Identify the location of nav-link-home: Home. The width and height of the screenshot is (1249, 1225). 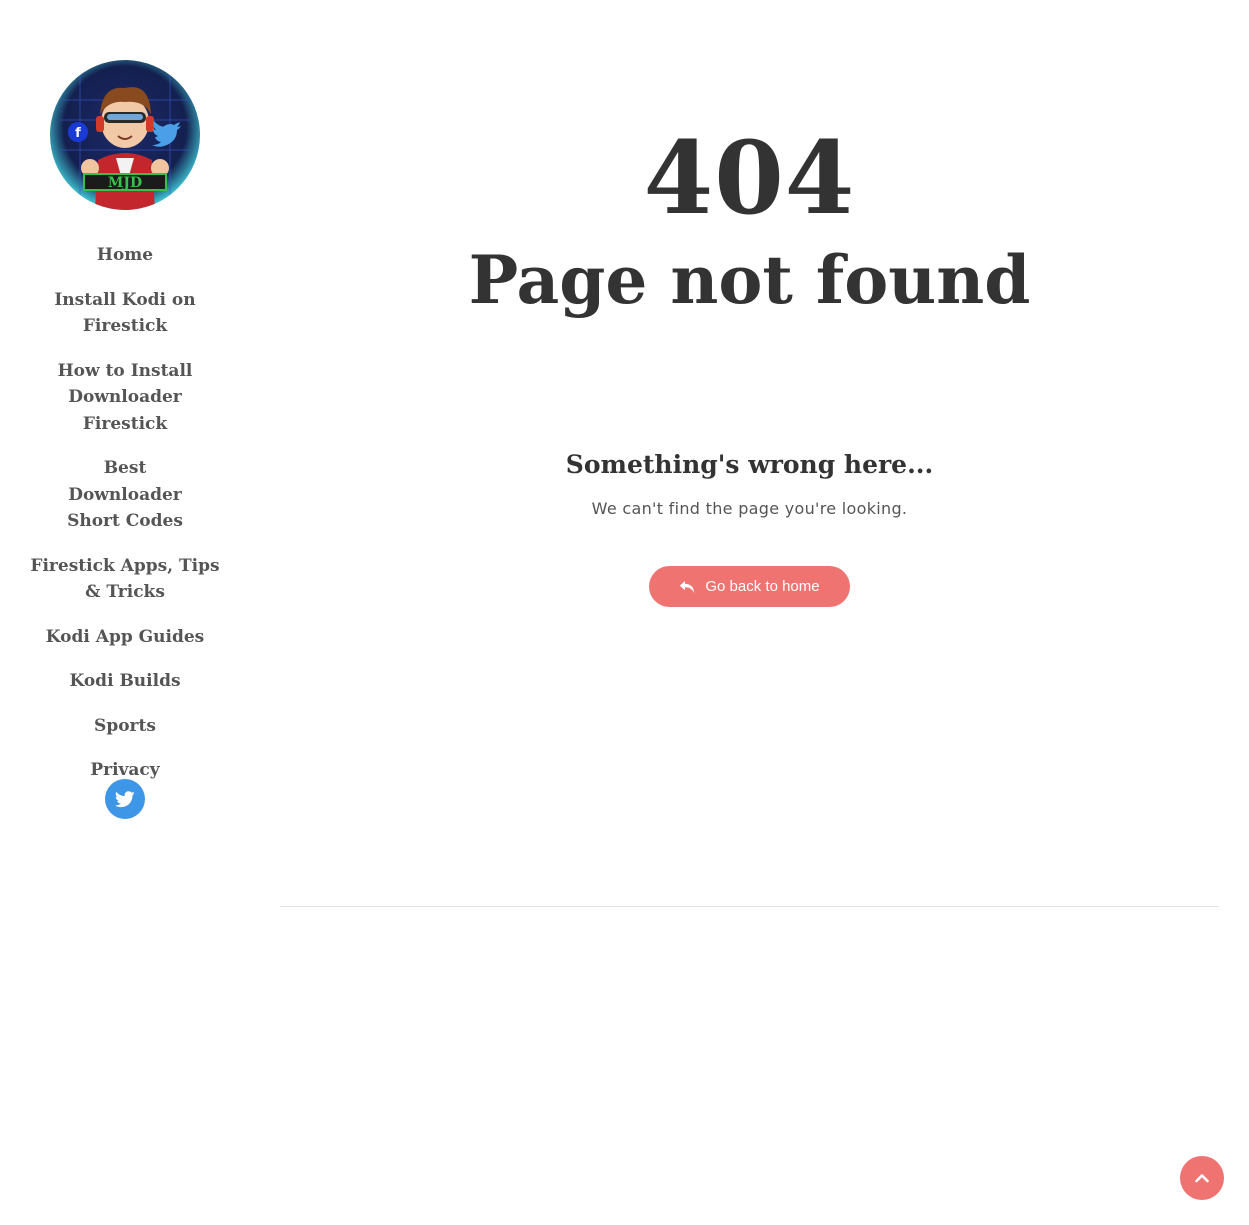
(125, 255).